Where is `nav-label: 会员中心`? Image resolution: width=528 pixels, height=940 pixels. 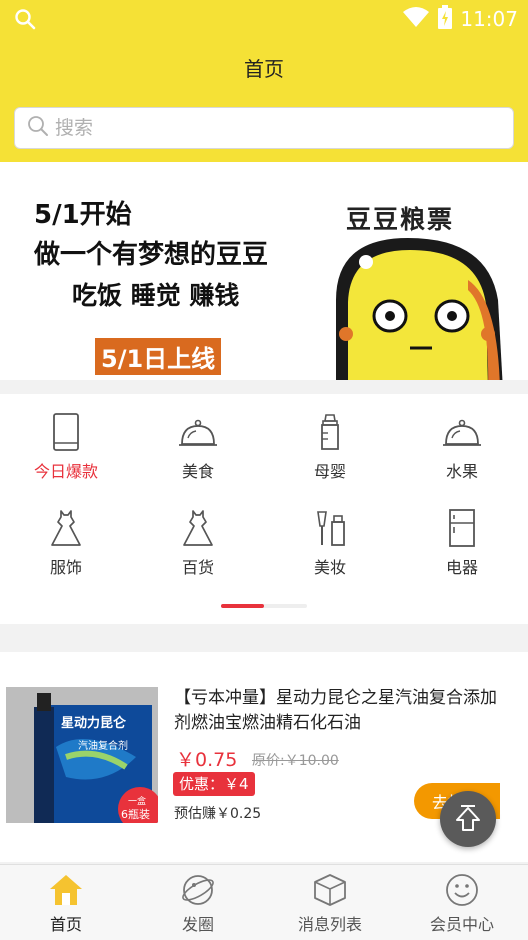 nav-label: 会员中心 is located at coordinates (461, 924).